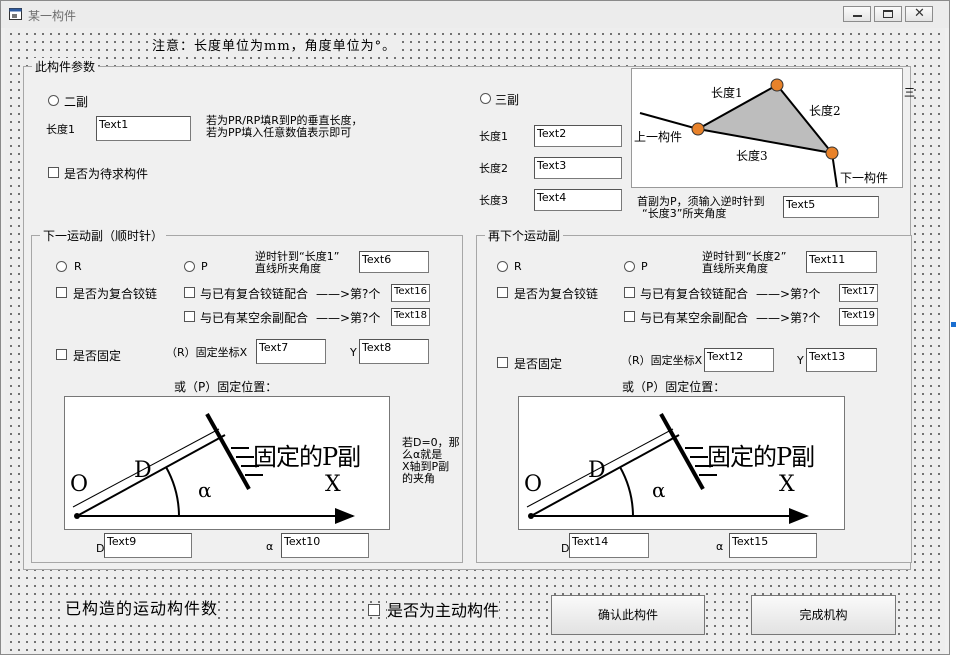 The height and width of the screenshot is (659, 958). Describe the element at coordinates (858, 317) in the screenshot. I see `after-match-slot-input: Text19` at that location.